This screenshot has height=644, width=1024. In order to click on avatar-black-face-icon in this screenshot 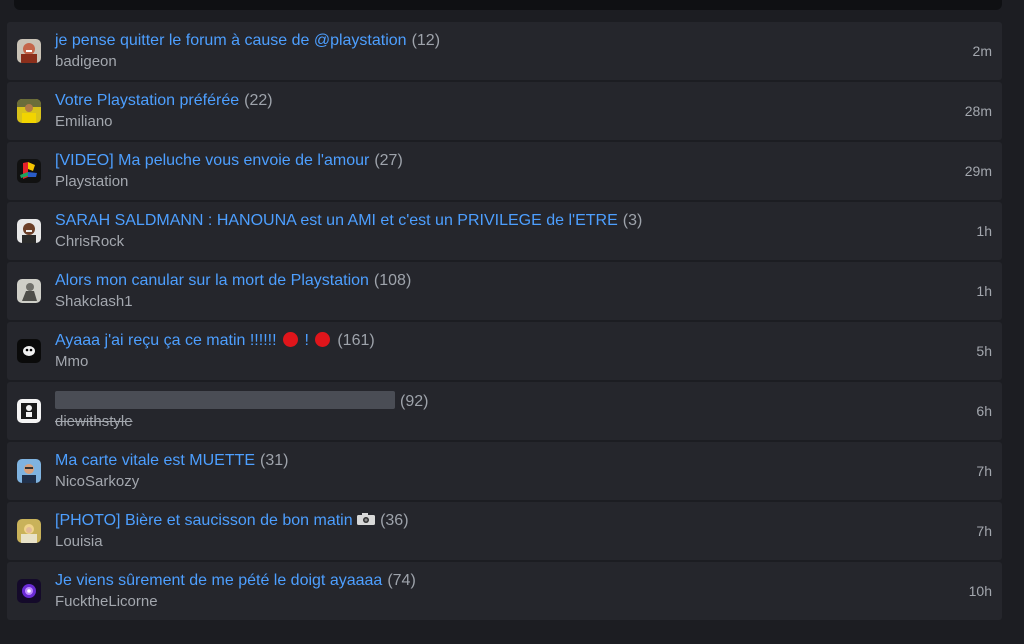, I will do `click(29, 351)`.